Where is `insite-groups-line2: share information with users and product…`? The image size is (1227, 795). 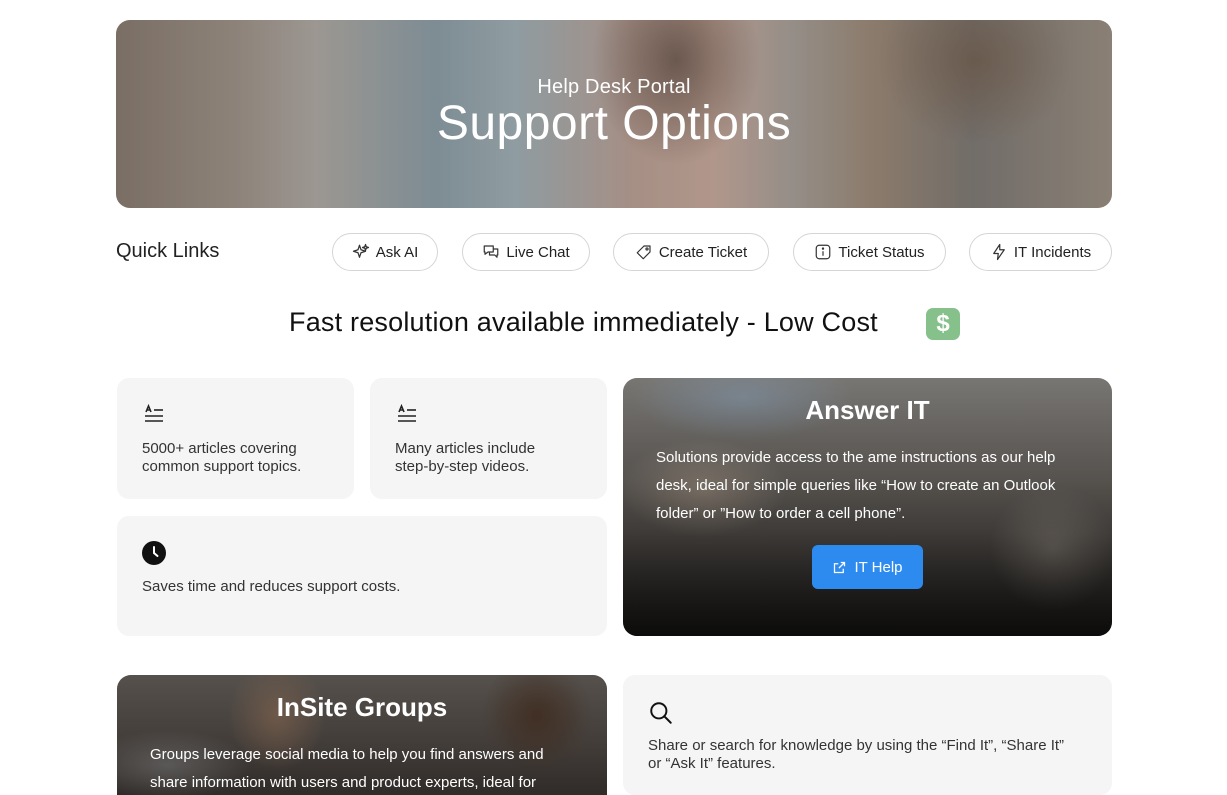 insite-groups-line2: share information with users and product… is located at coordinates (343, 782).